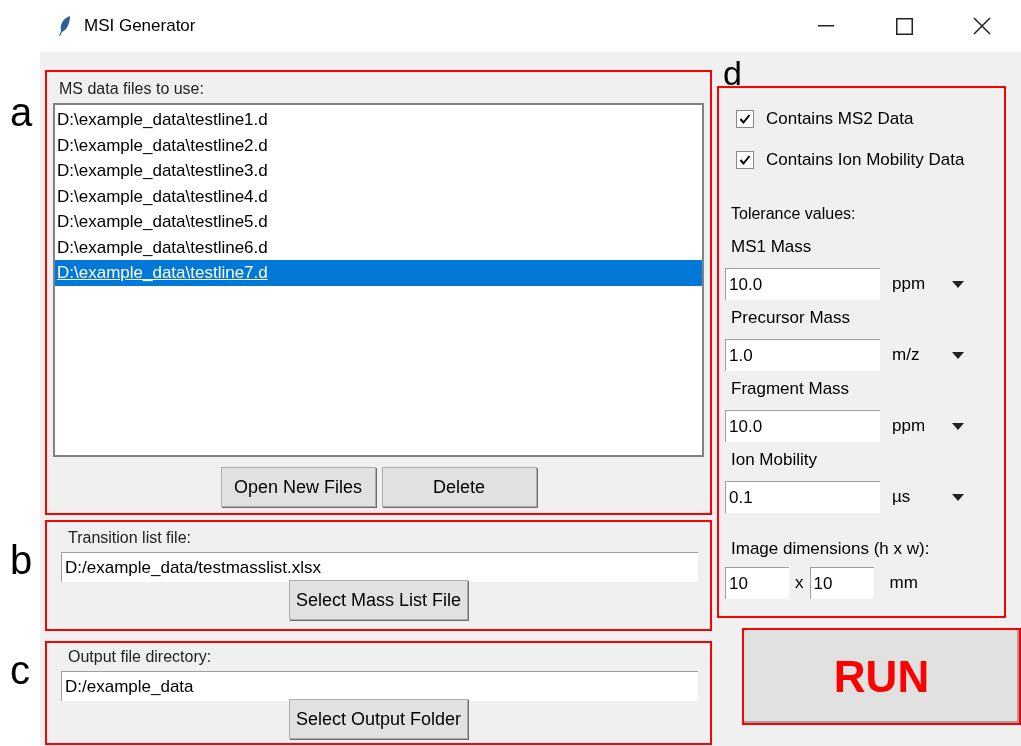 This screenshot has width=1021, height=746. Describe the element at coordinates (840, 118) in the screenshot. I see `checkbox-label: Contains MS2 Data` at that location.